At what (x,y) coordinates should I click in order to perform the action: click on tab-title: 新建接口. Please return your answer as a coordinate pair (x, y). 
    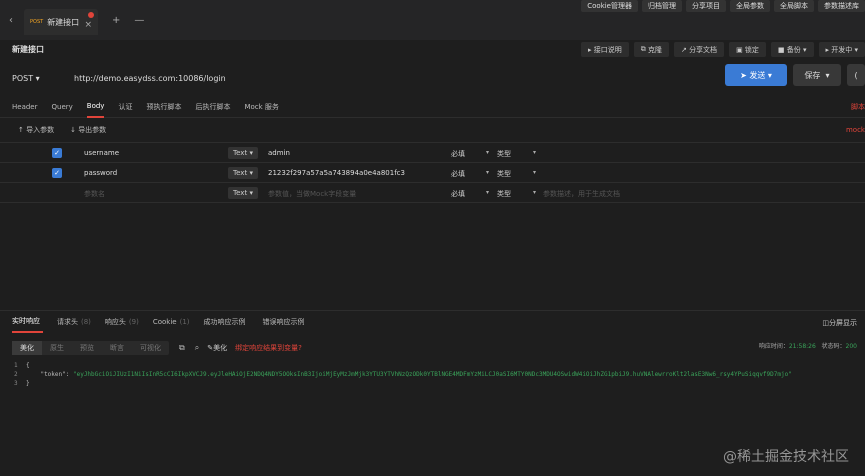
    Looking at the image, I should click on (63, 22).